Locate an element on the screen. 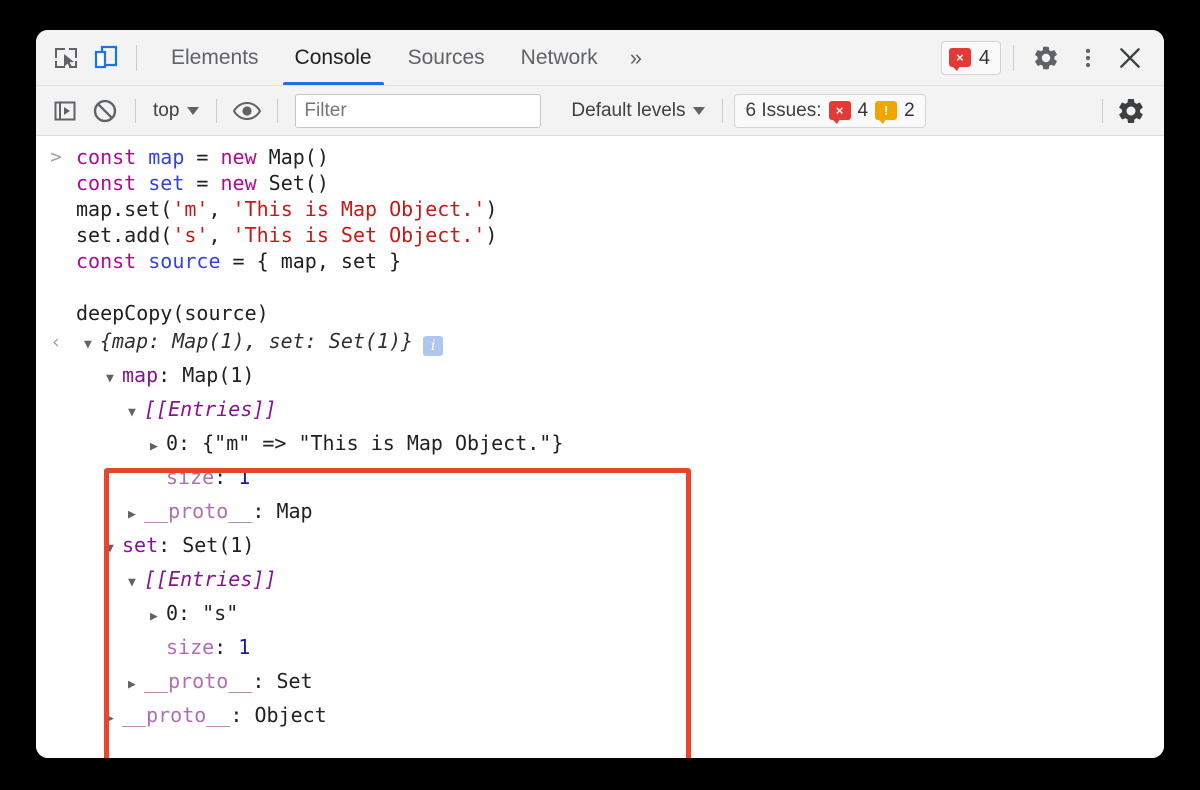 This screenshot has width=1200, height=790. result-row-map-entry-0: ▶ 0: {"m" => "This is Map Object."} is located at coordinates (600, 445).